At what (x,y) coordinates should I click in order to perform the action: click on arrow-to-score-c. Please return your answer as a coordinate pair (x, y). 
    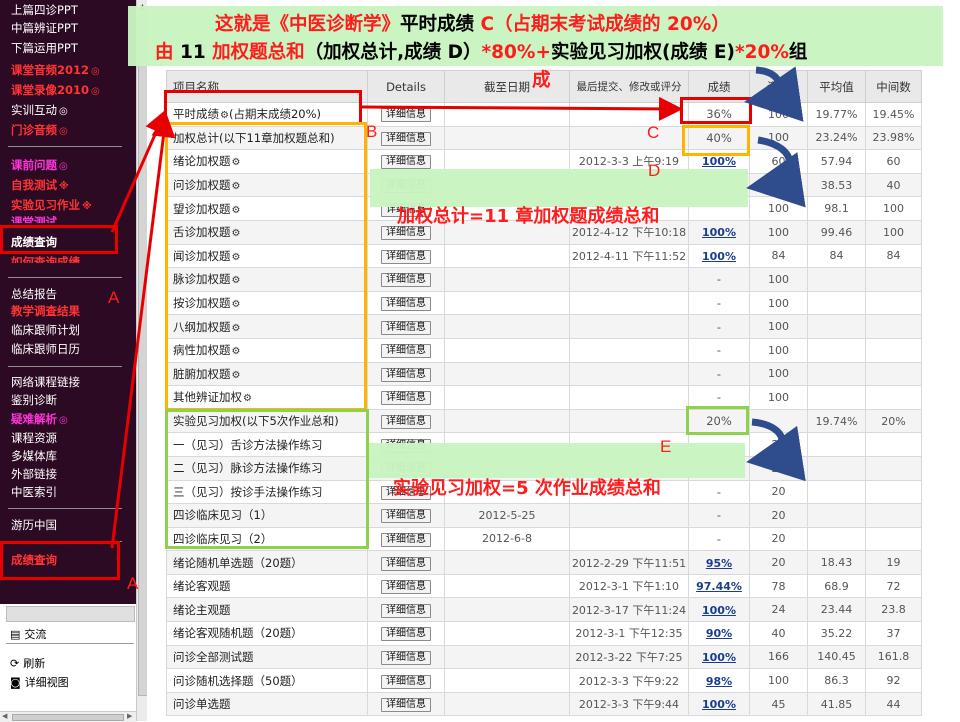
    Looking at the image, I should click on (522, 108).